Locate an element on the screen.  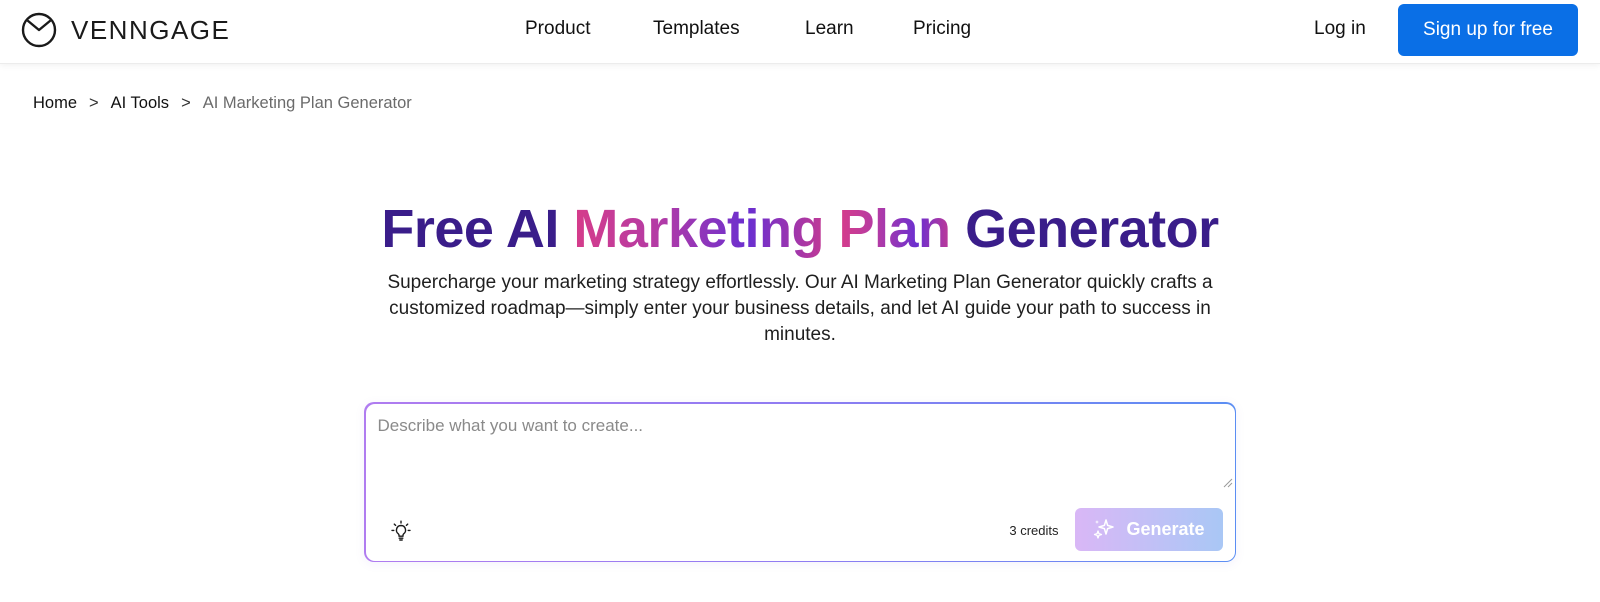
page-title: Free AI Marketing Plan Generator is located at coordinates (800, 229).